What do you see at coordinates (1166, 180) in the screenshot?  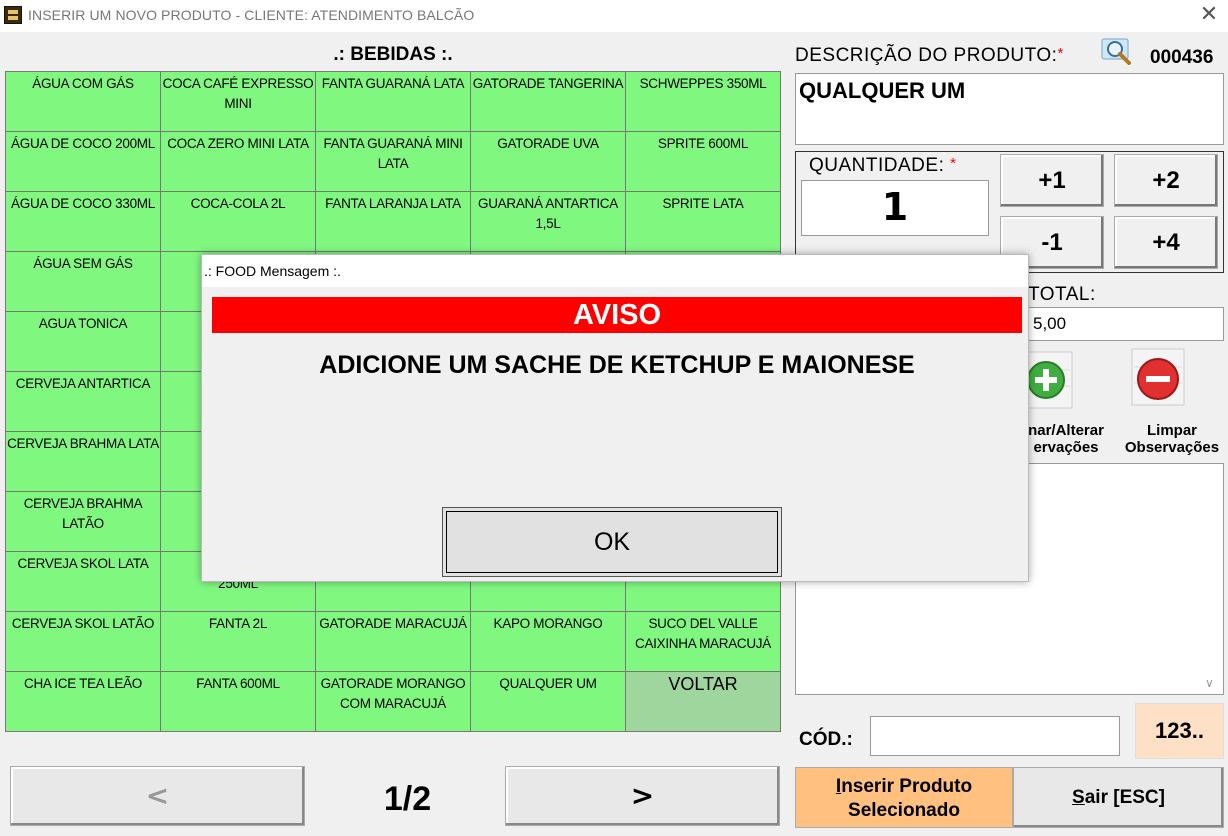 I see `plus-2-button: +2` at bounding box center [1166, 180].